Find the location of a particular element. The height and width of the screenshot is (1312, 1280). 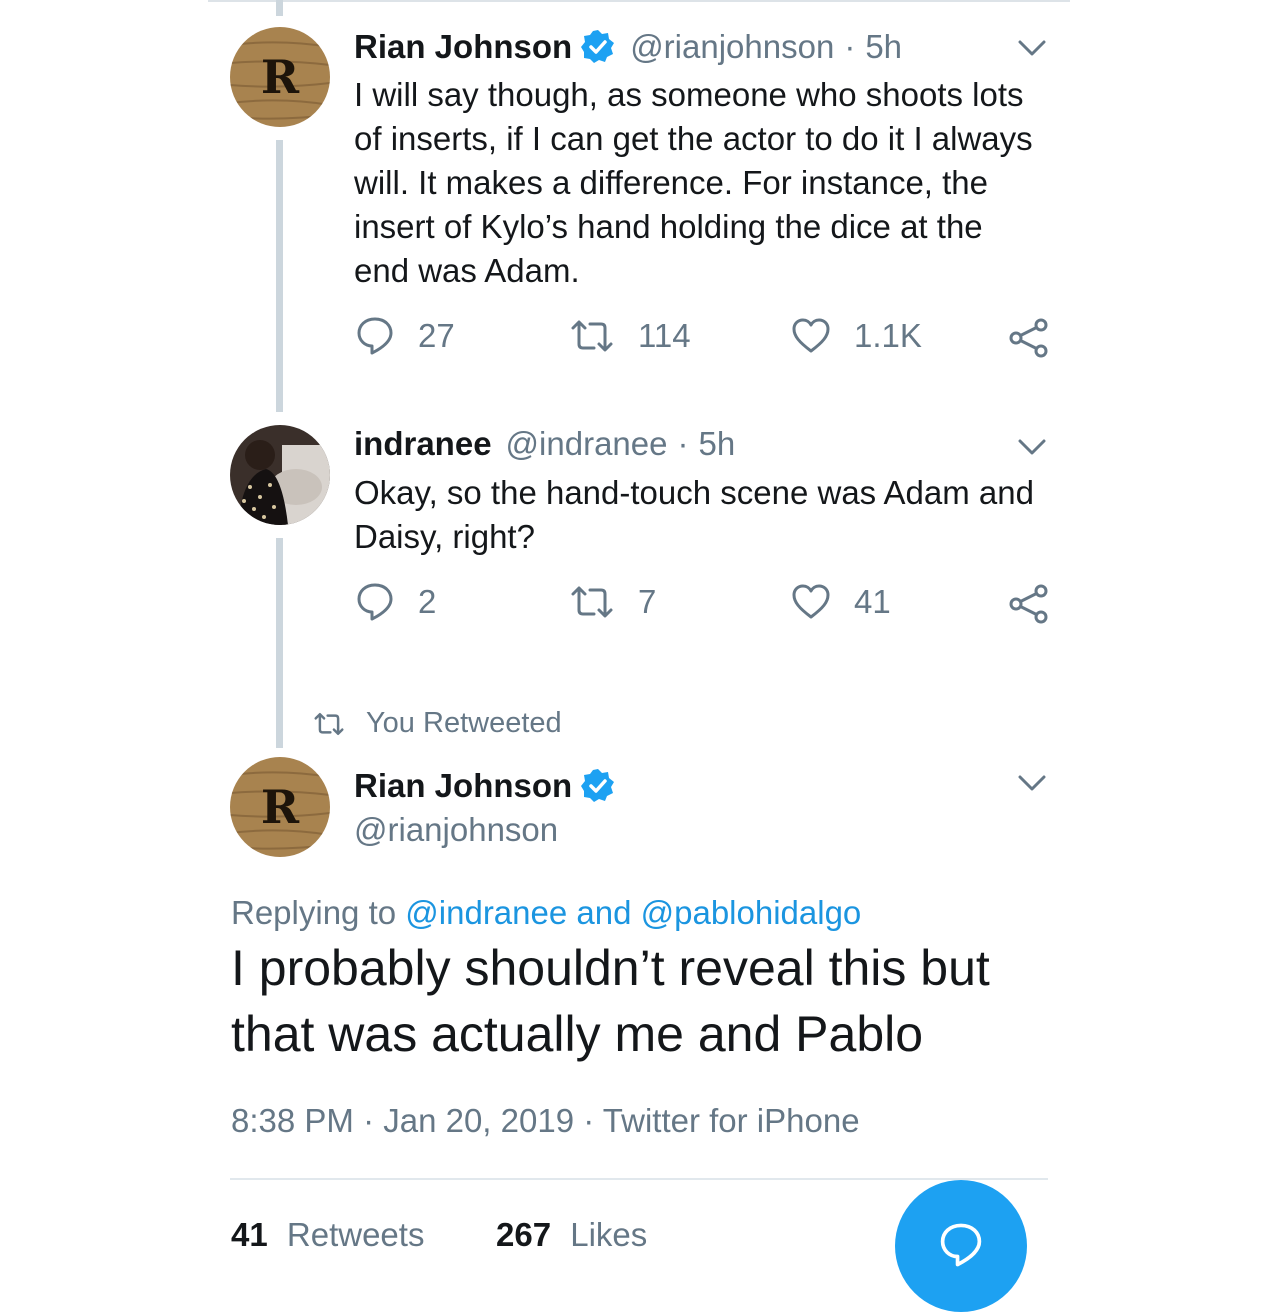

divider is located at coordinates (639, 1179).